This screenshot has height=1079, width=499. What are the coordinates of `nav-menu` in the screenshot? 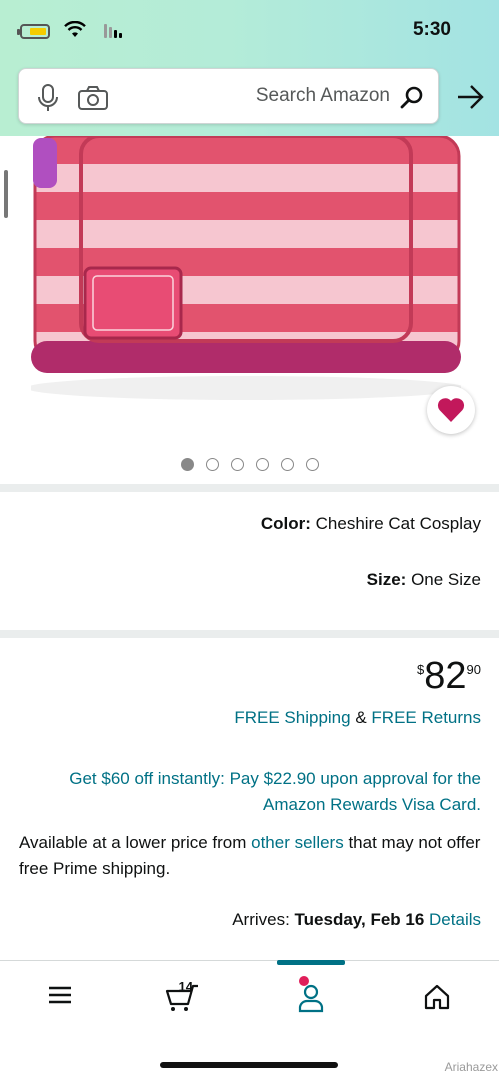 It's located at (59, 1001).